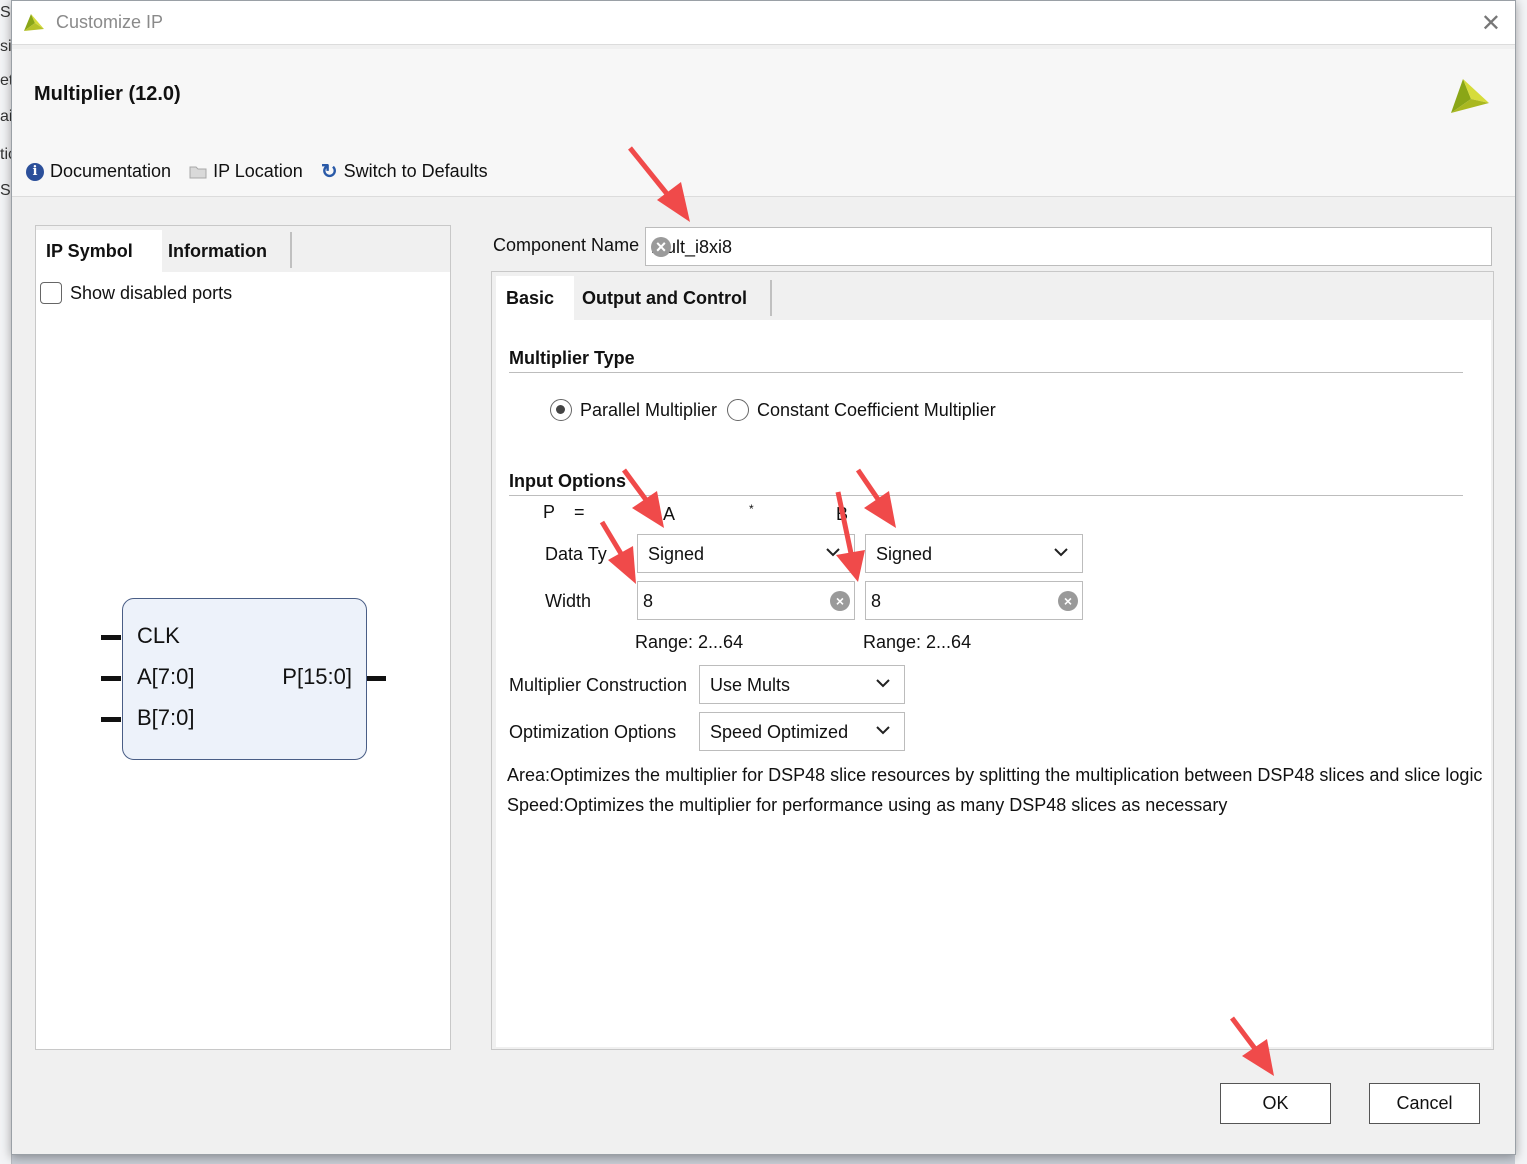 Image resolution: width=1527 pixels, height=1164 pixels. I want to click on b-label: B, so click(842, 514).